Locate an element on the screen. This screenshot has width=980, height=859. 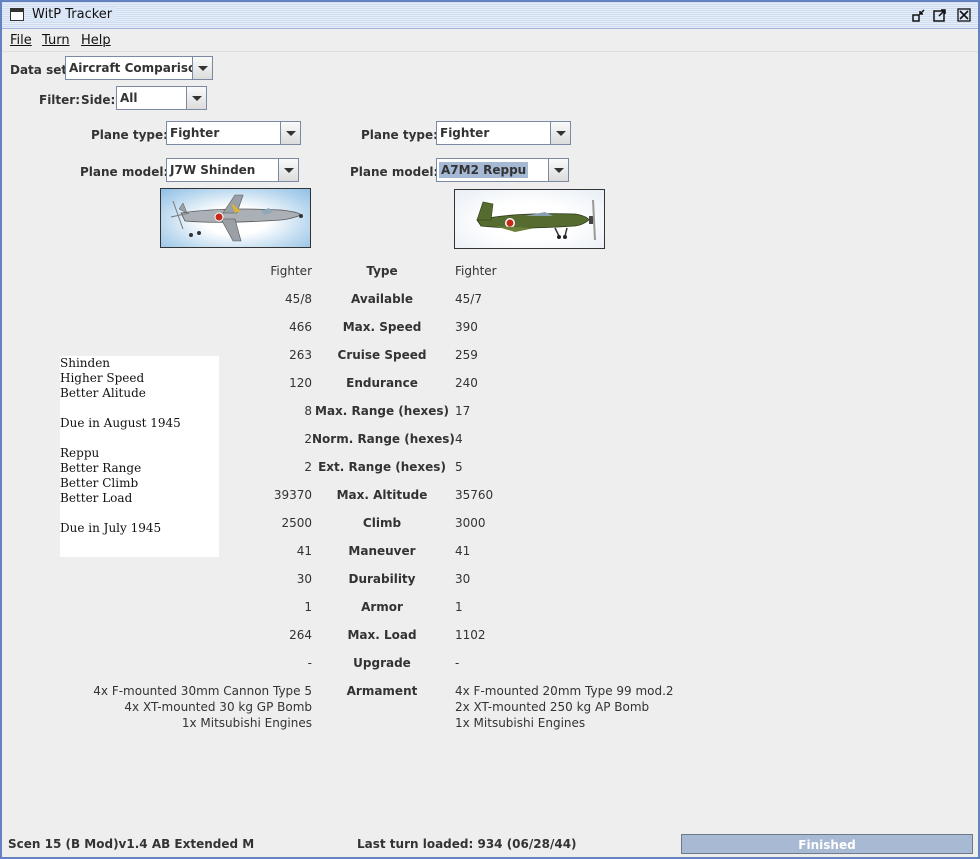
right-plane-type-value: Fighter is located at coordinates (465, 133).